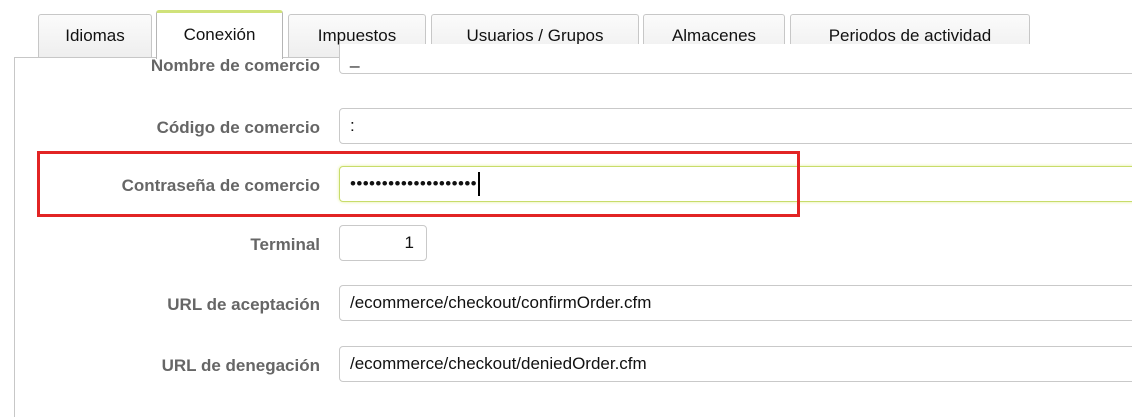 The width and height of the screenshot is (1132, 417). I want to click on merchant-code-value: :, so click(352, 125).